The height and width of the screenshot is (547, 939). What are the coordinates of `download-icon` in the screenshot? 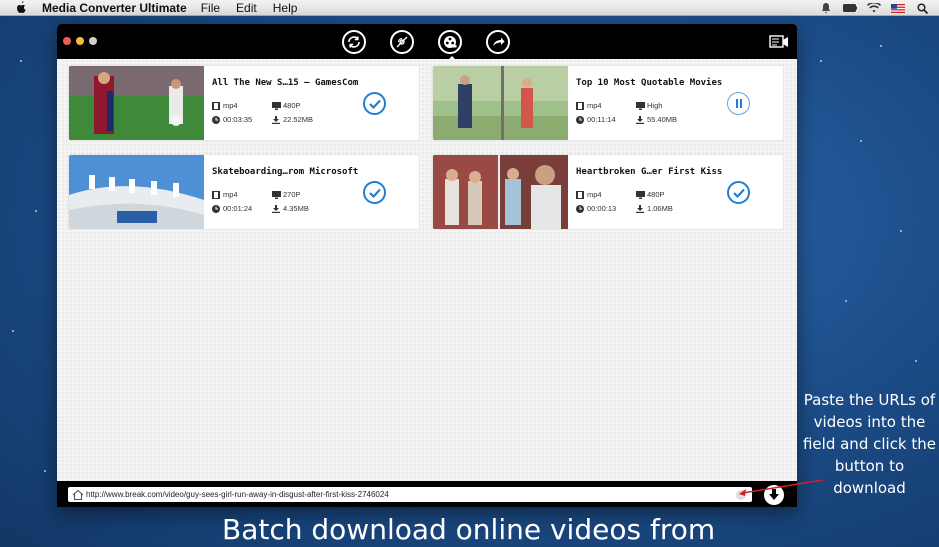 It's located at (450, 45).